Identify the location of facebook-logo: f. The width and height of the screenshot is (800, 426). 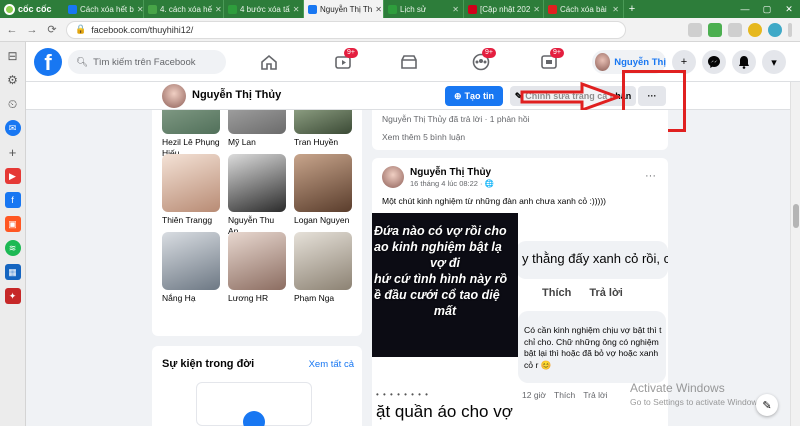
(48, 62).